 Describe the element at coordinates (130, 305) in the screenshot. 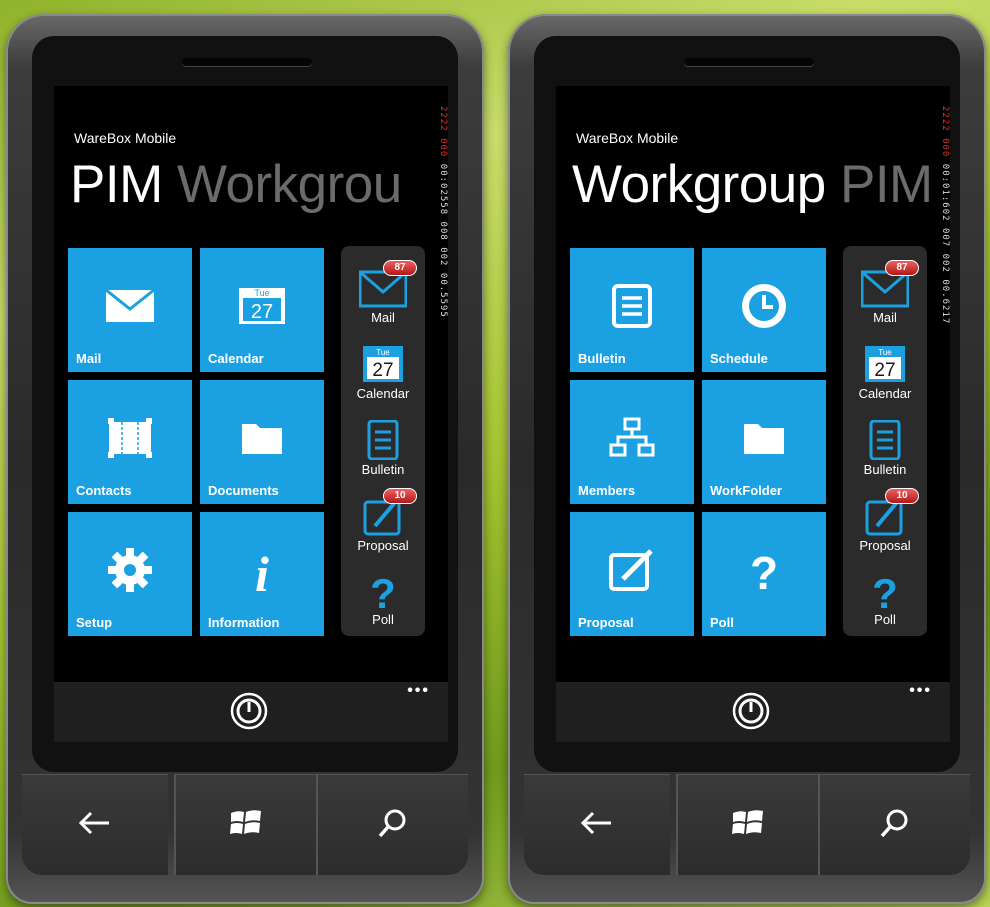

I see `mail-icon` at that location.